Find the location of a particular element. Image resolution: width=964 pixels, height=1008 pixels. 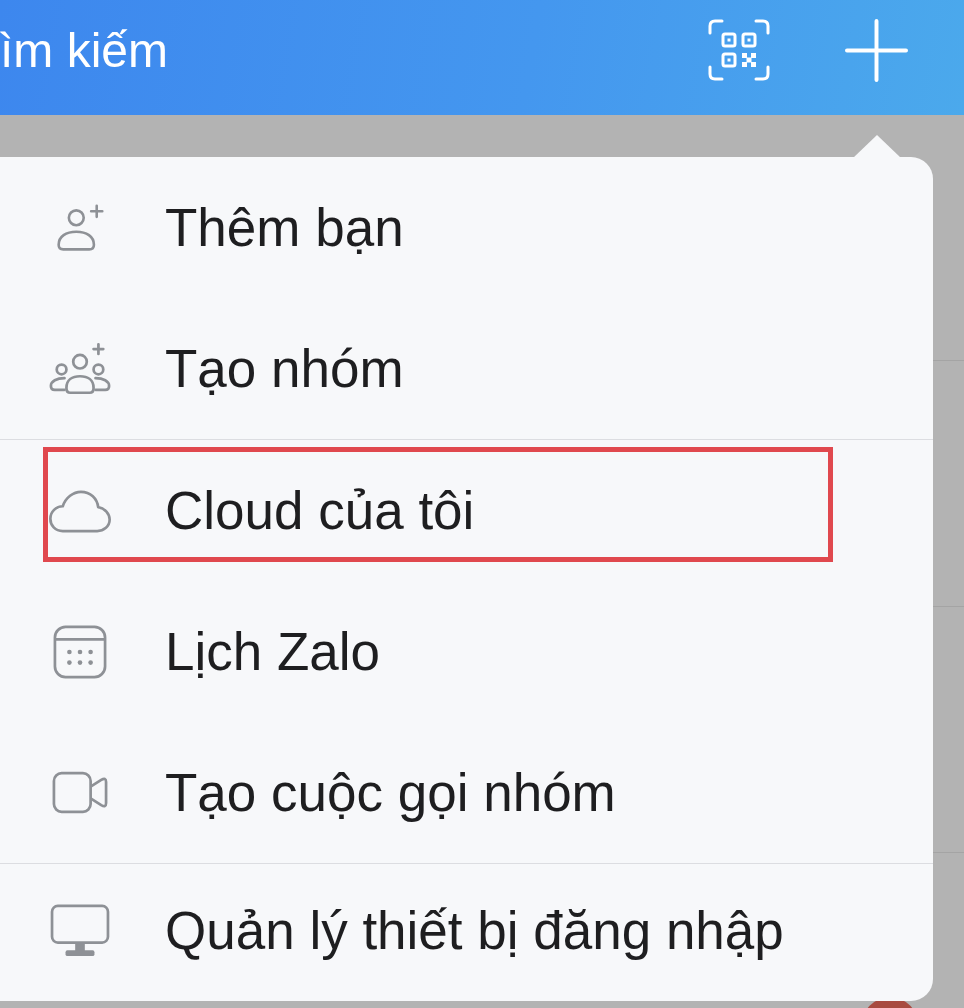

qr-scan-icon is located at coordinates (739, 50).